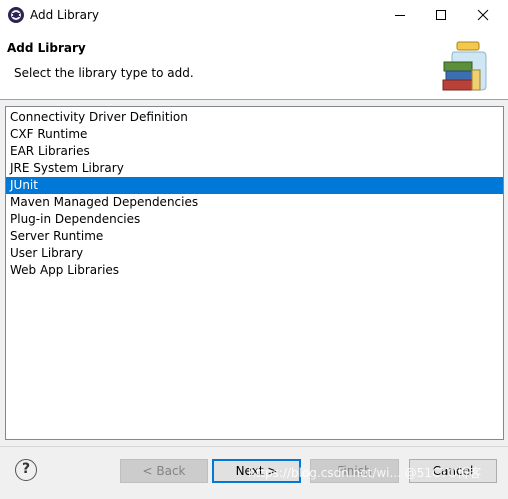  Describe the element at coordinates (254, 151) in the screenshot. I see `list-item: EAR Libraries` at that location.